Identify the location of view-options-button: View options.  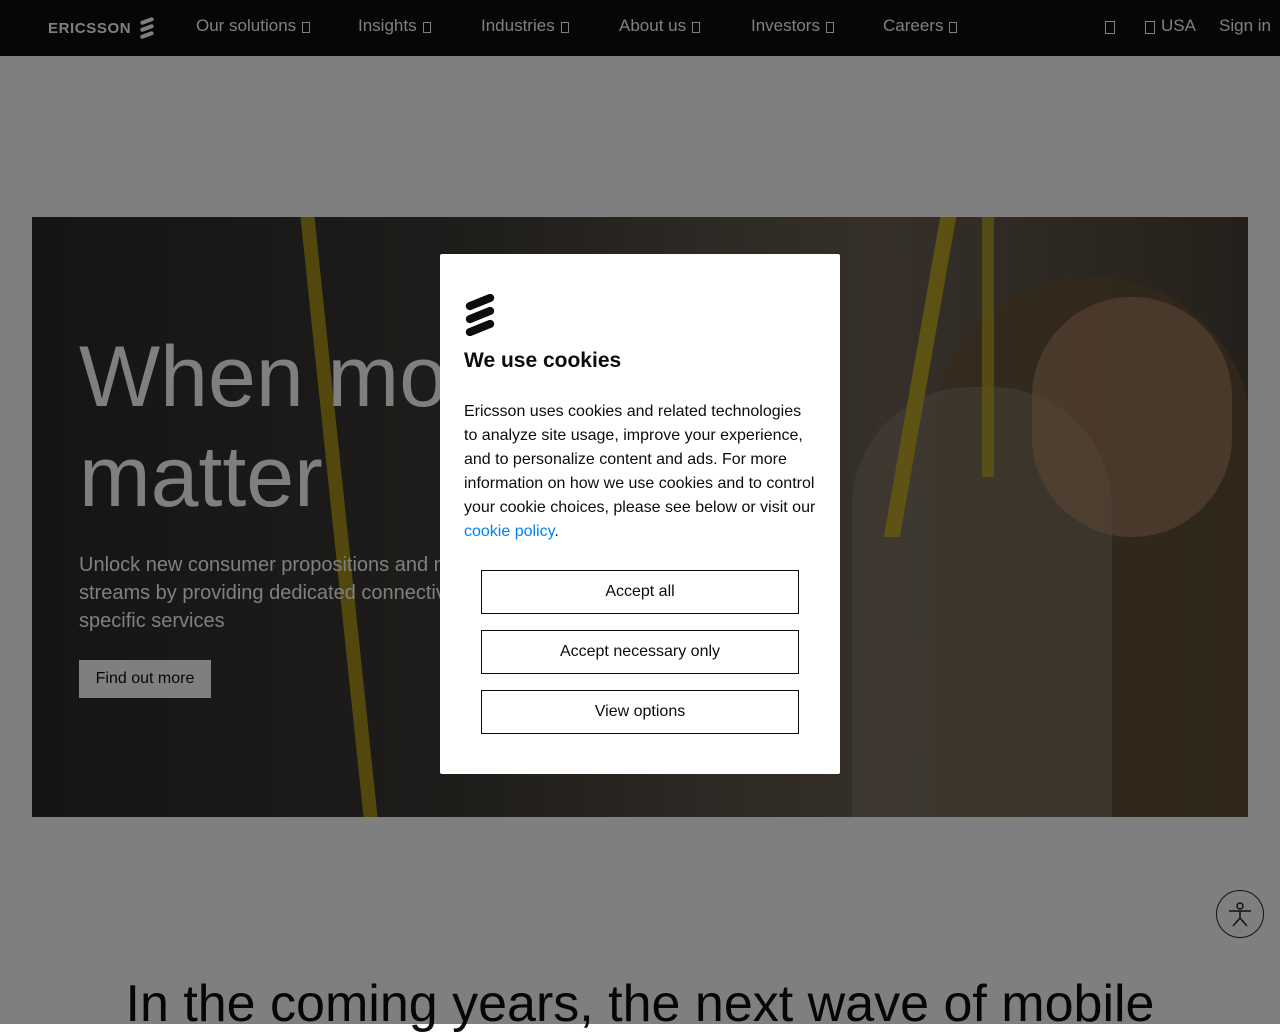
(640, 712).